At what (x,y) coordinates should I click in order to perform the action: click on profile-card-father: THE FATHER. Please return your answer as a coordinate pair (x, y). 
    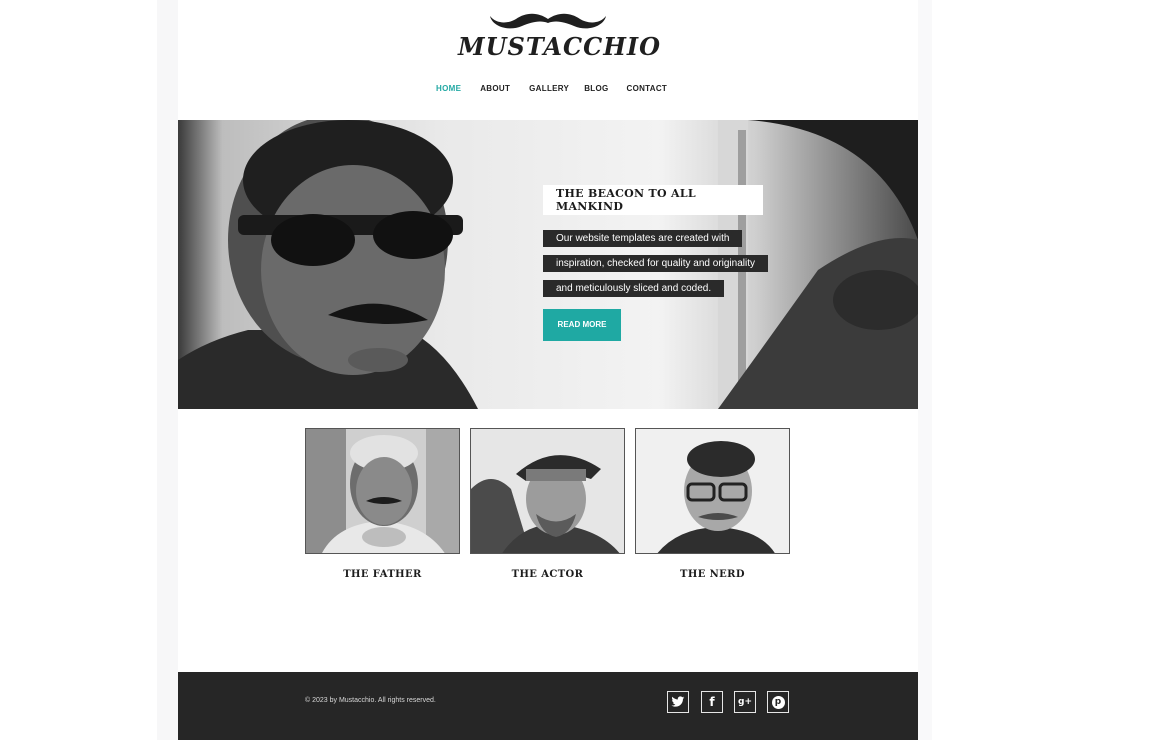
    Looking at the image, I should click on (382, 504).